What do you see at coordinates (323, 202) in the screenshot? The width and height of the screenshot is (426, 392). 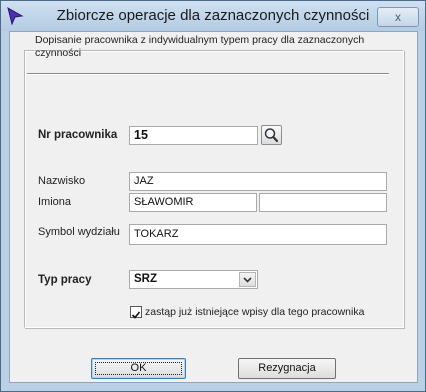 I see `second-name-field` at bounding box center [323, 202].